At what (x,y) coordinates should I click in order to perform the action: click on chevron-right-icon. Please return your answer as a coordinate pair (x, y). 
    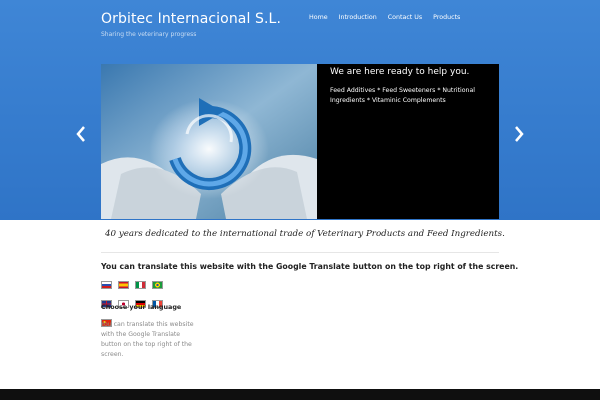
    Looking at the image, I should click on (519, 134).